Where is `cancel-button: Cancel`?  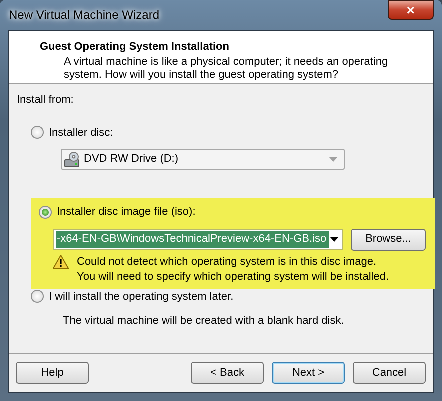
cancel-button: Cancel is located at coordinates (389, 373).